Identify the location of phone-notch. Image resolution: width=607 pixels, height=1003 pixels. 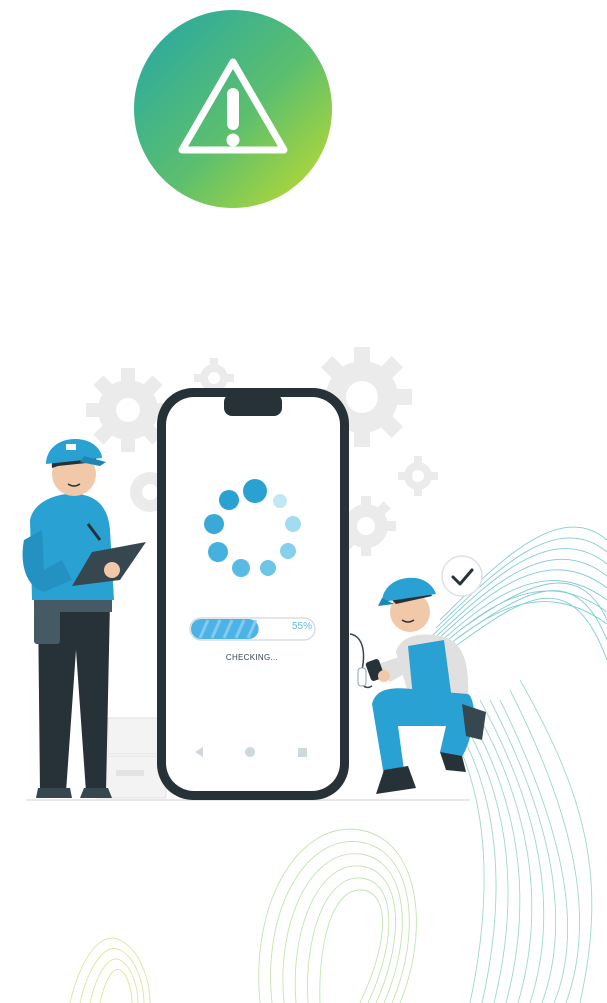
(253, 405).